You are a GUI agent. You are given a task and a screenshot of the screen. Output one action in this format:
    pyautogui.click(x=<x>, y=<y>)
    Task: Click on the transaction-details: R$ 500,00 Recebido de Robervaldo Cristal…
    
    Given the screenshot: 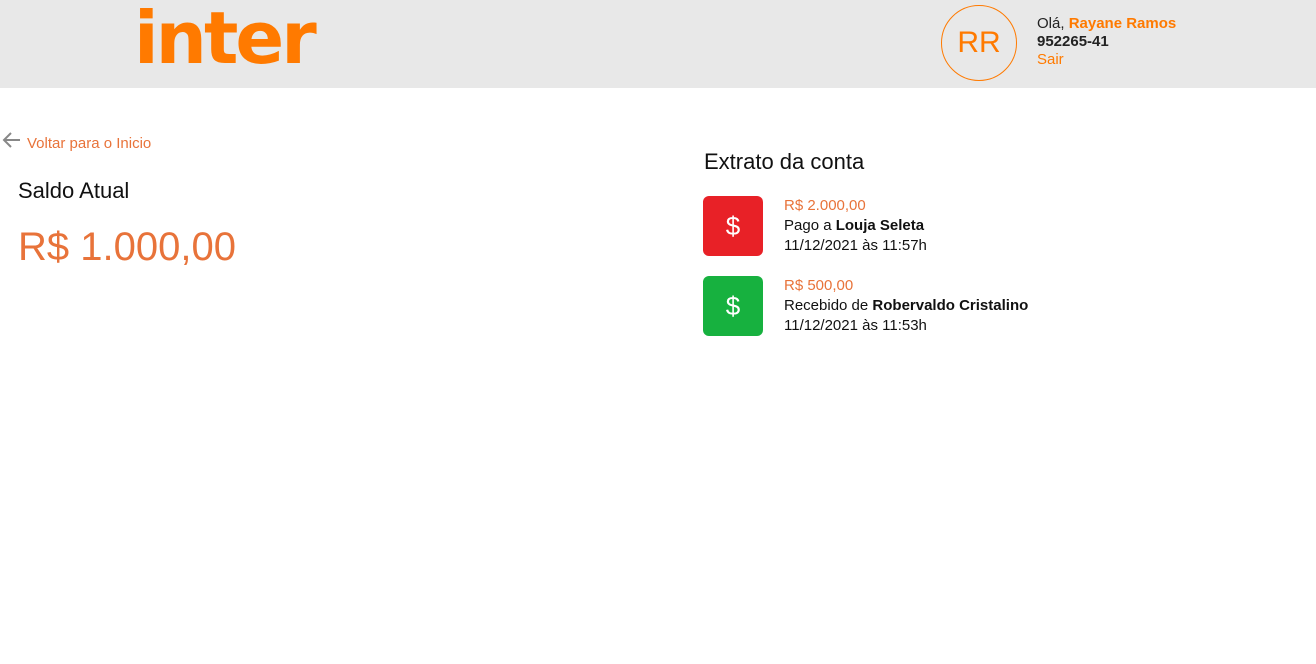 What is the action you would take?
    pyautogui.click(x=906, y=306)
    